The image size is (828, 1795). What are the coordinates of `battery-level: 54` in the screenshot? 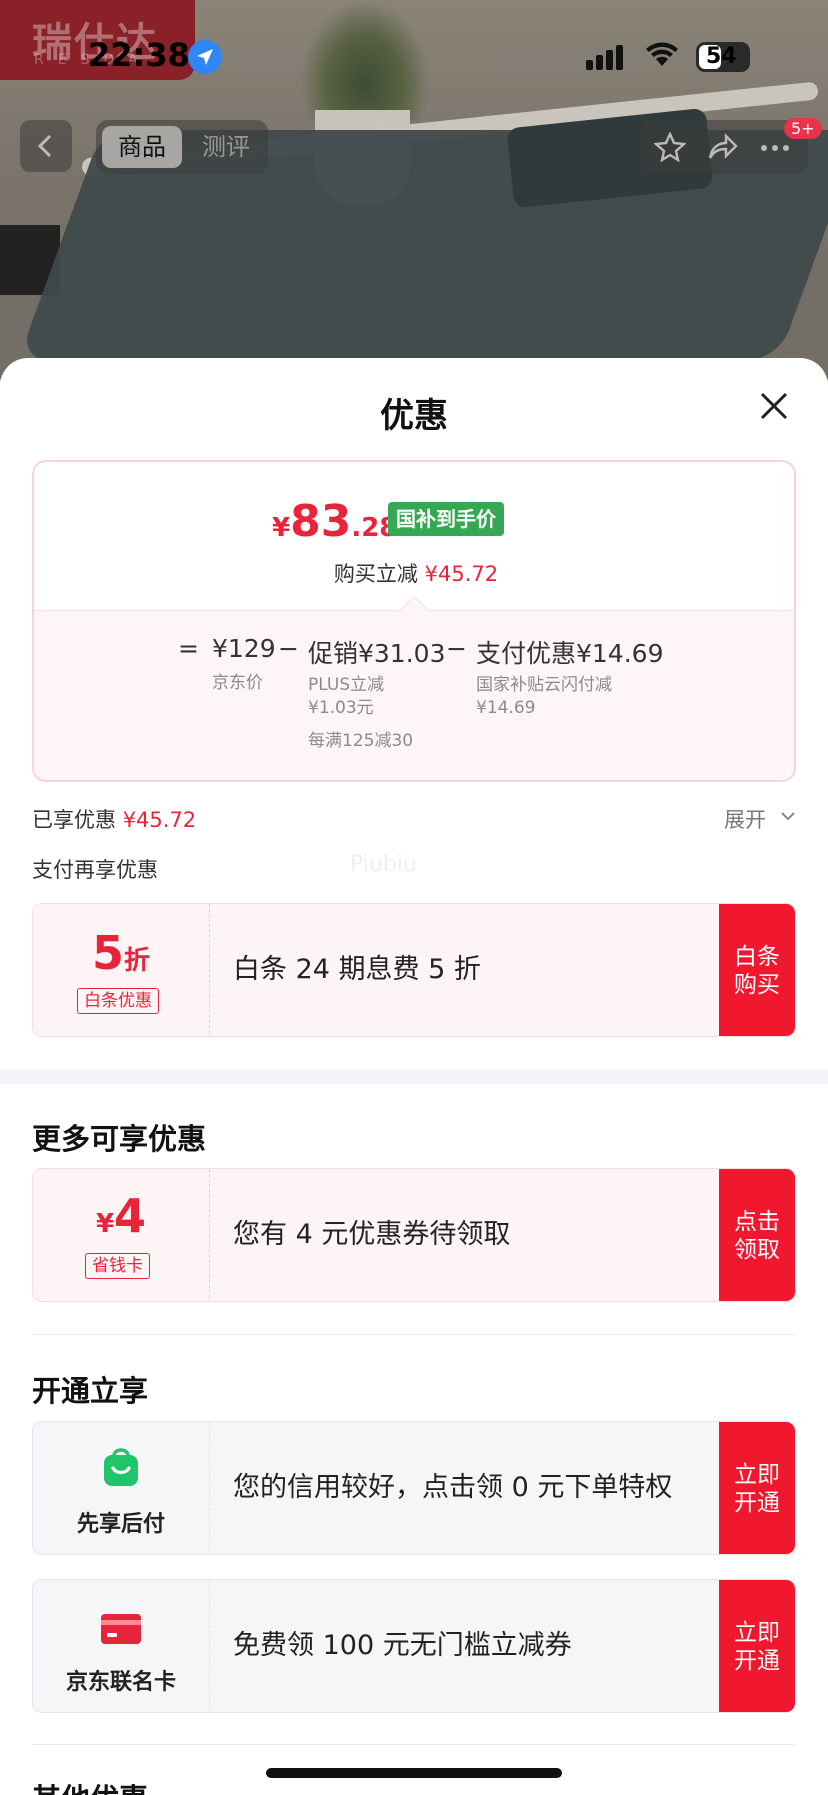 It's located at (721, 56).